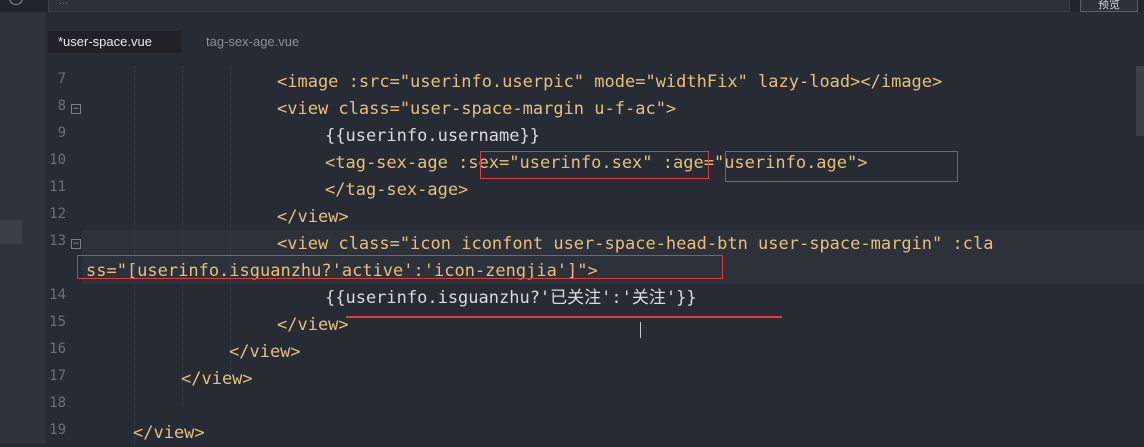  Describe the element at coordinates (169, 433) in the screenshot. I see `code-line-19: </view>` at that location.